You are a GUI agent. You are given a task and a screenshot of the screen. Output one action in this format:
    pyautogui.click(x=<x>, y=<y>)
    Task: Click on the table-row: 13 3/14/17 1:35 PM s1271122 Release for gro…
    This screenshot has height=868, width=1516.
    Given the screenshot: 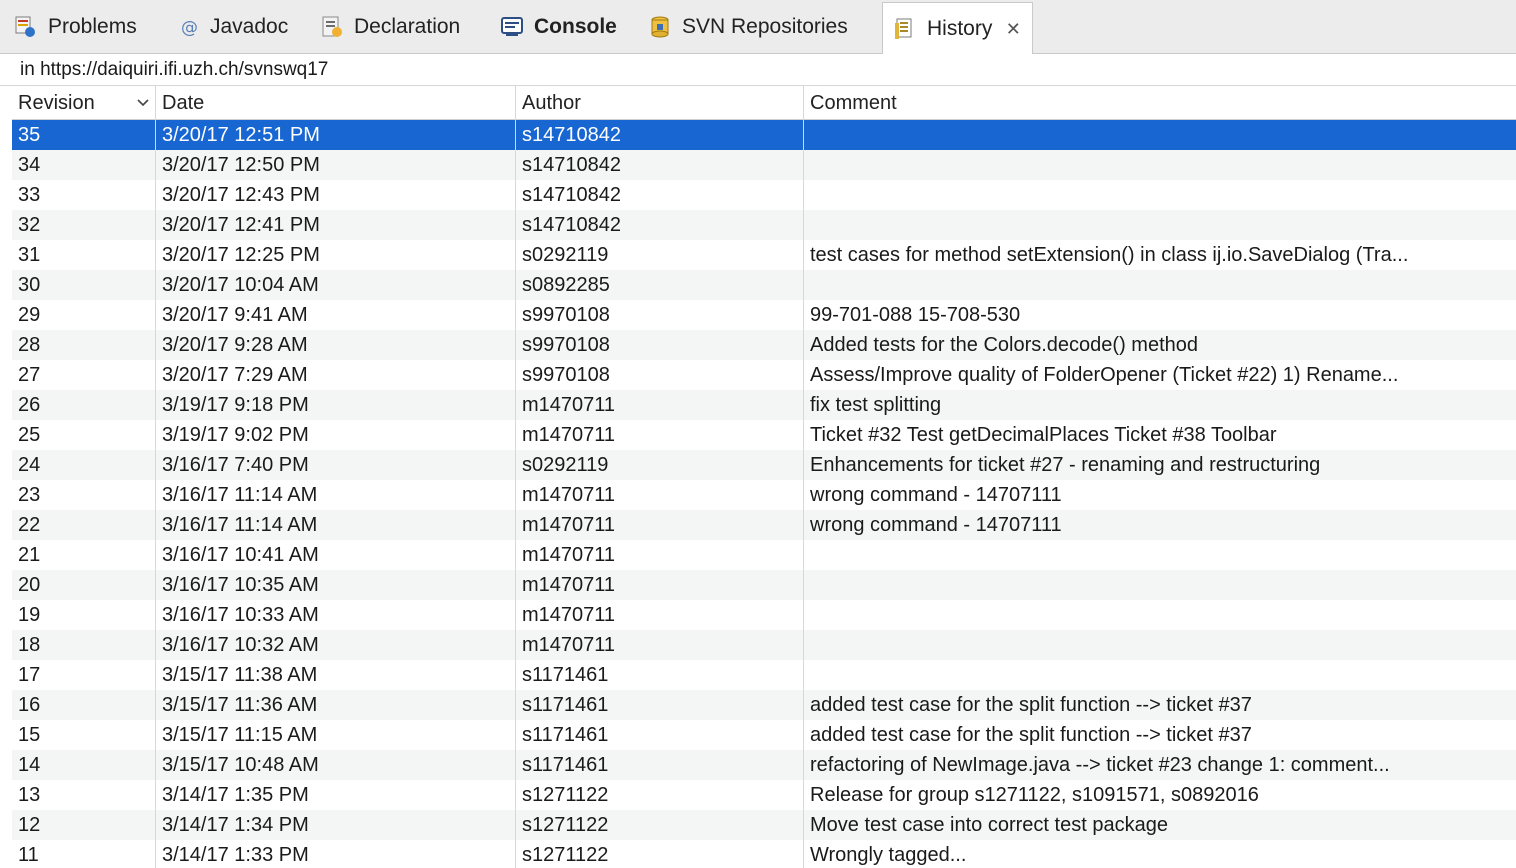 What is the action you would take?
    pyautogui.click(x=764, y=795)
    